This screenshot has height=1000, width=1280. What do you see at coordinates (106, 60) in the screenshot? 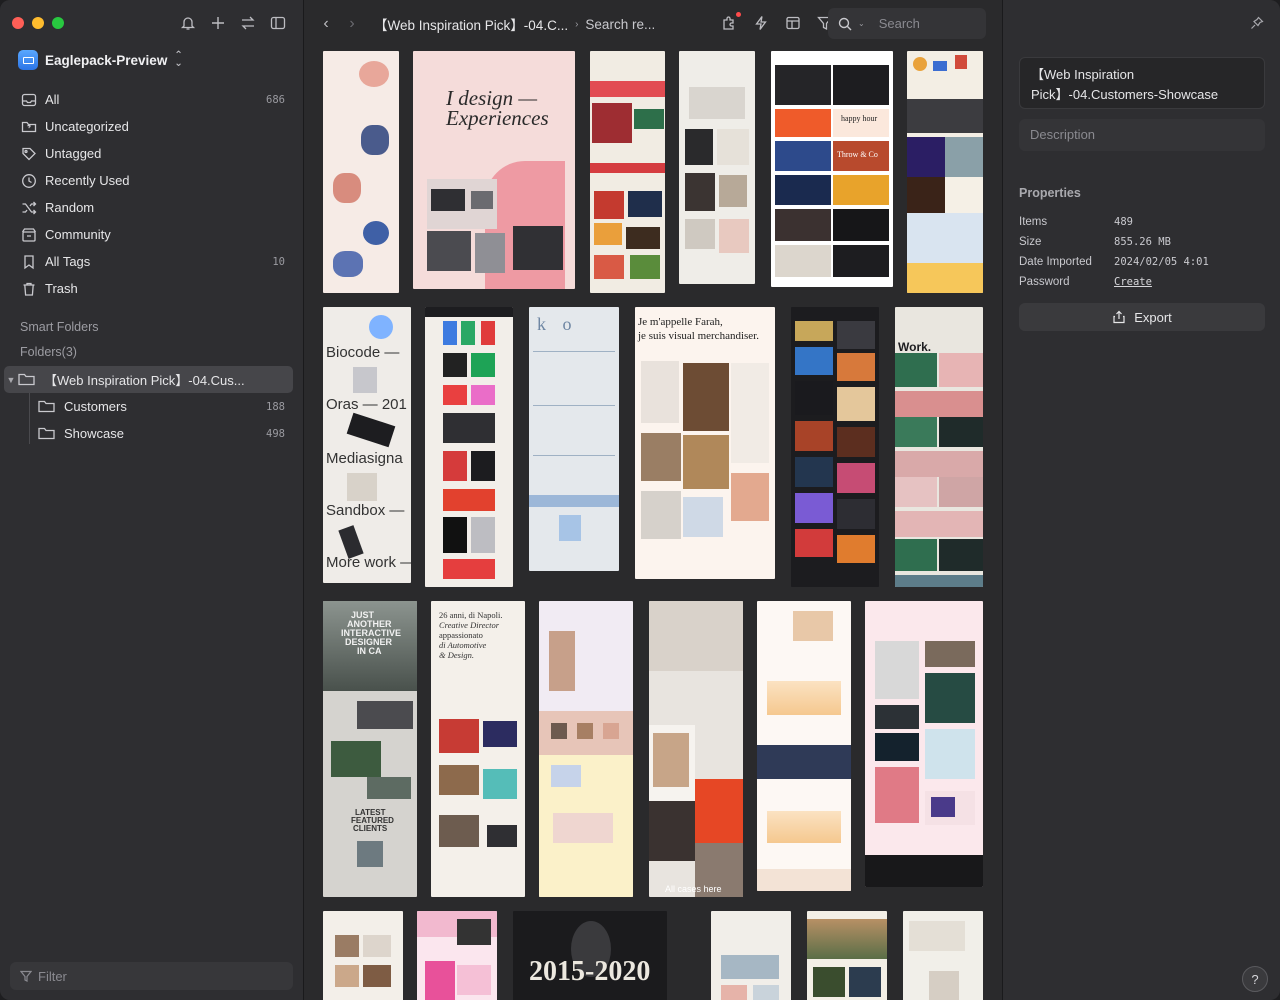
I see `library-name: Eaglepack-Preview` at bounding box center [106, 60].